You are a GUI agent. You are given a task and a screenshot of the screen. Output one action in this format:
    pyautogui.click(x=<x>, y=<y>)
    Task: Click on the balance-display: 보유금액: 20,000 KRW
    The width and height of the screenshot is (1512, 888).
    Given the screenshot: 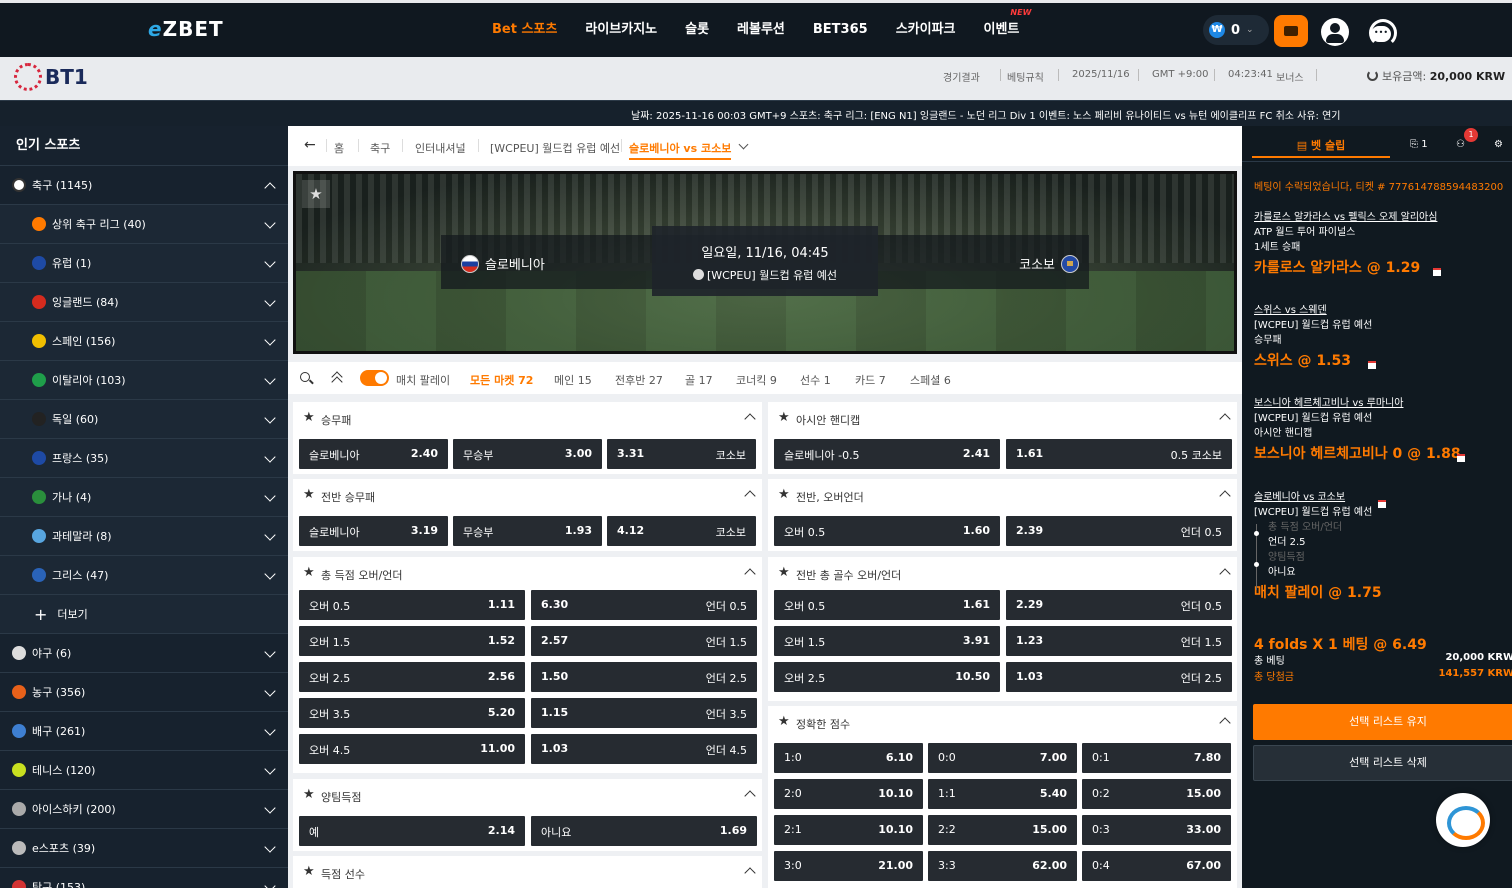 What is the action you would take?
    pyautogui.click(x=1436, y=76)
    